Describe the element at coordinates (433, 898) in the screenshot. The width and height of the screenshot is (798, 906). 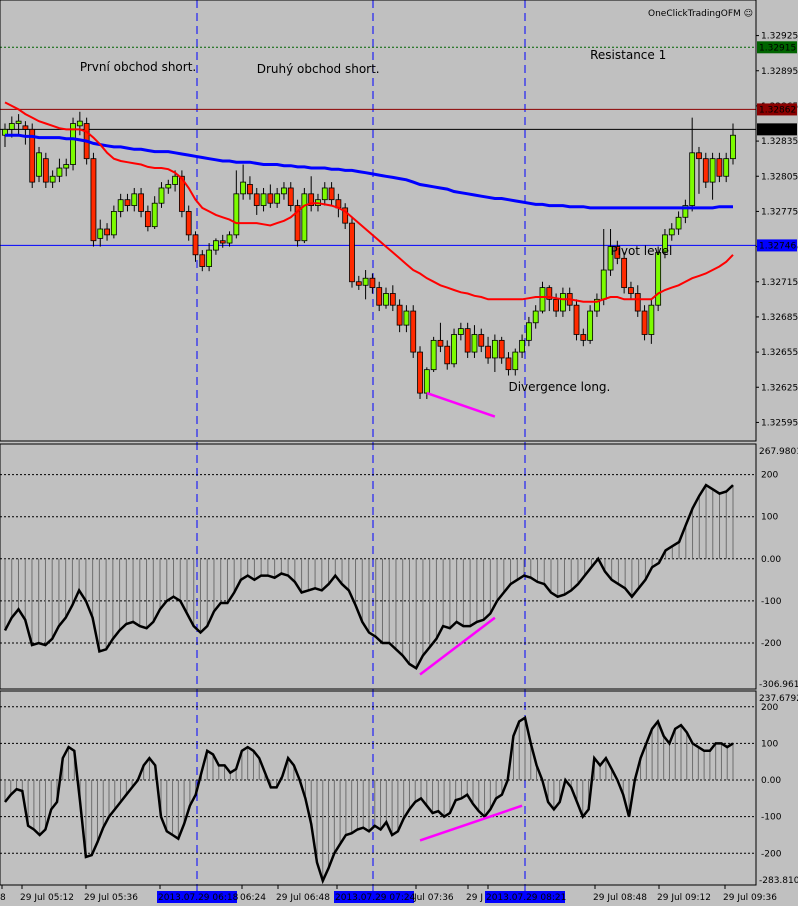
I see `time-tick-label: Jul 07:36` at that location.